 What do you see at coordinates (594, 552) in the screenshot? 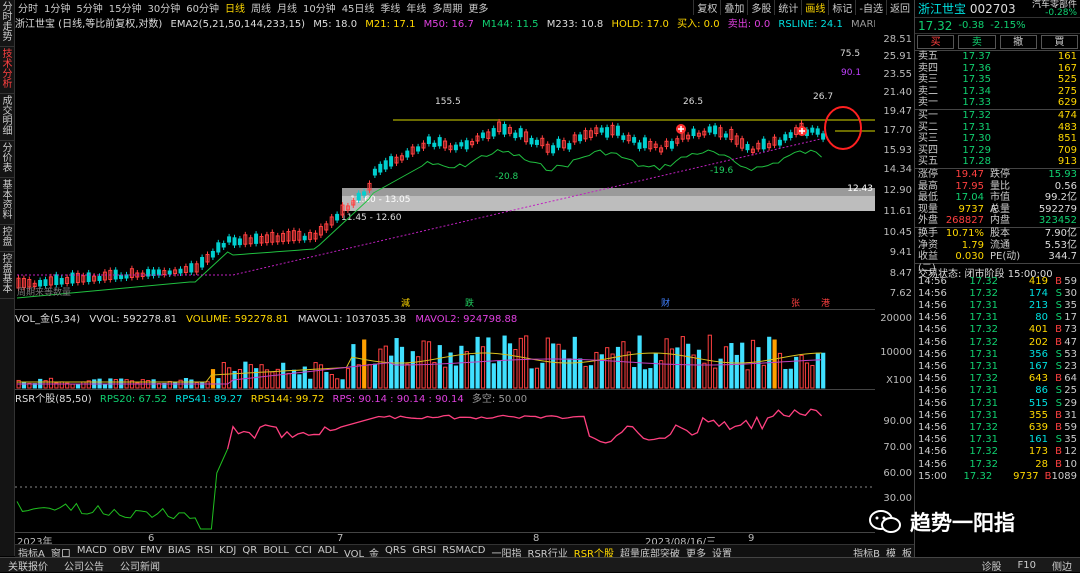
I see `indicator-tab-18: RSR个股` at bounding box center [594, 552].